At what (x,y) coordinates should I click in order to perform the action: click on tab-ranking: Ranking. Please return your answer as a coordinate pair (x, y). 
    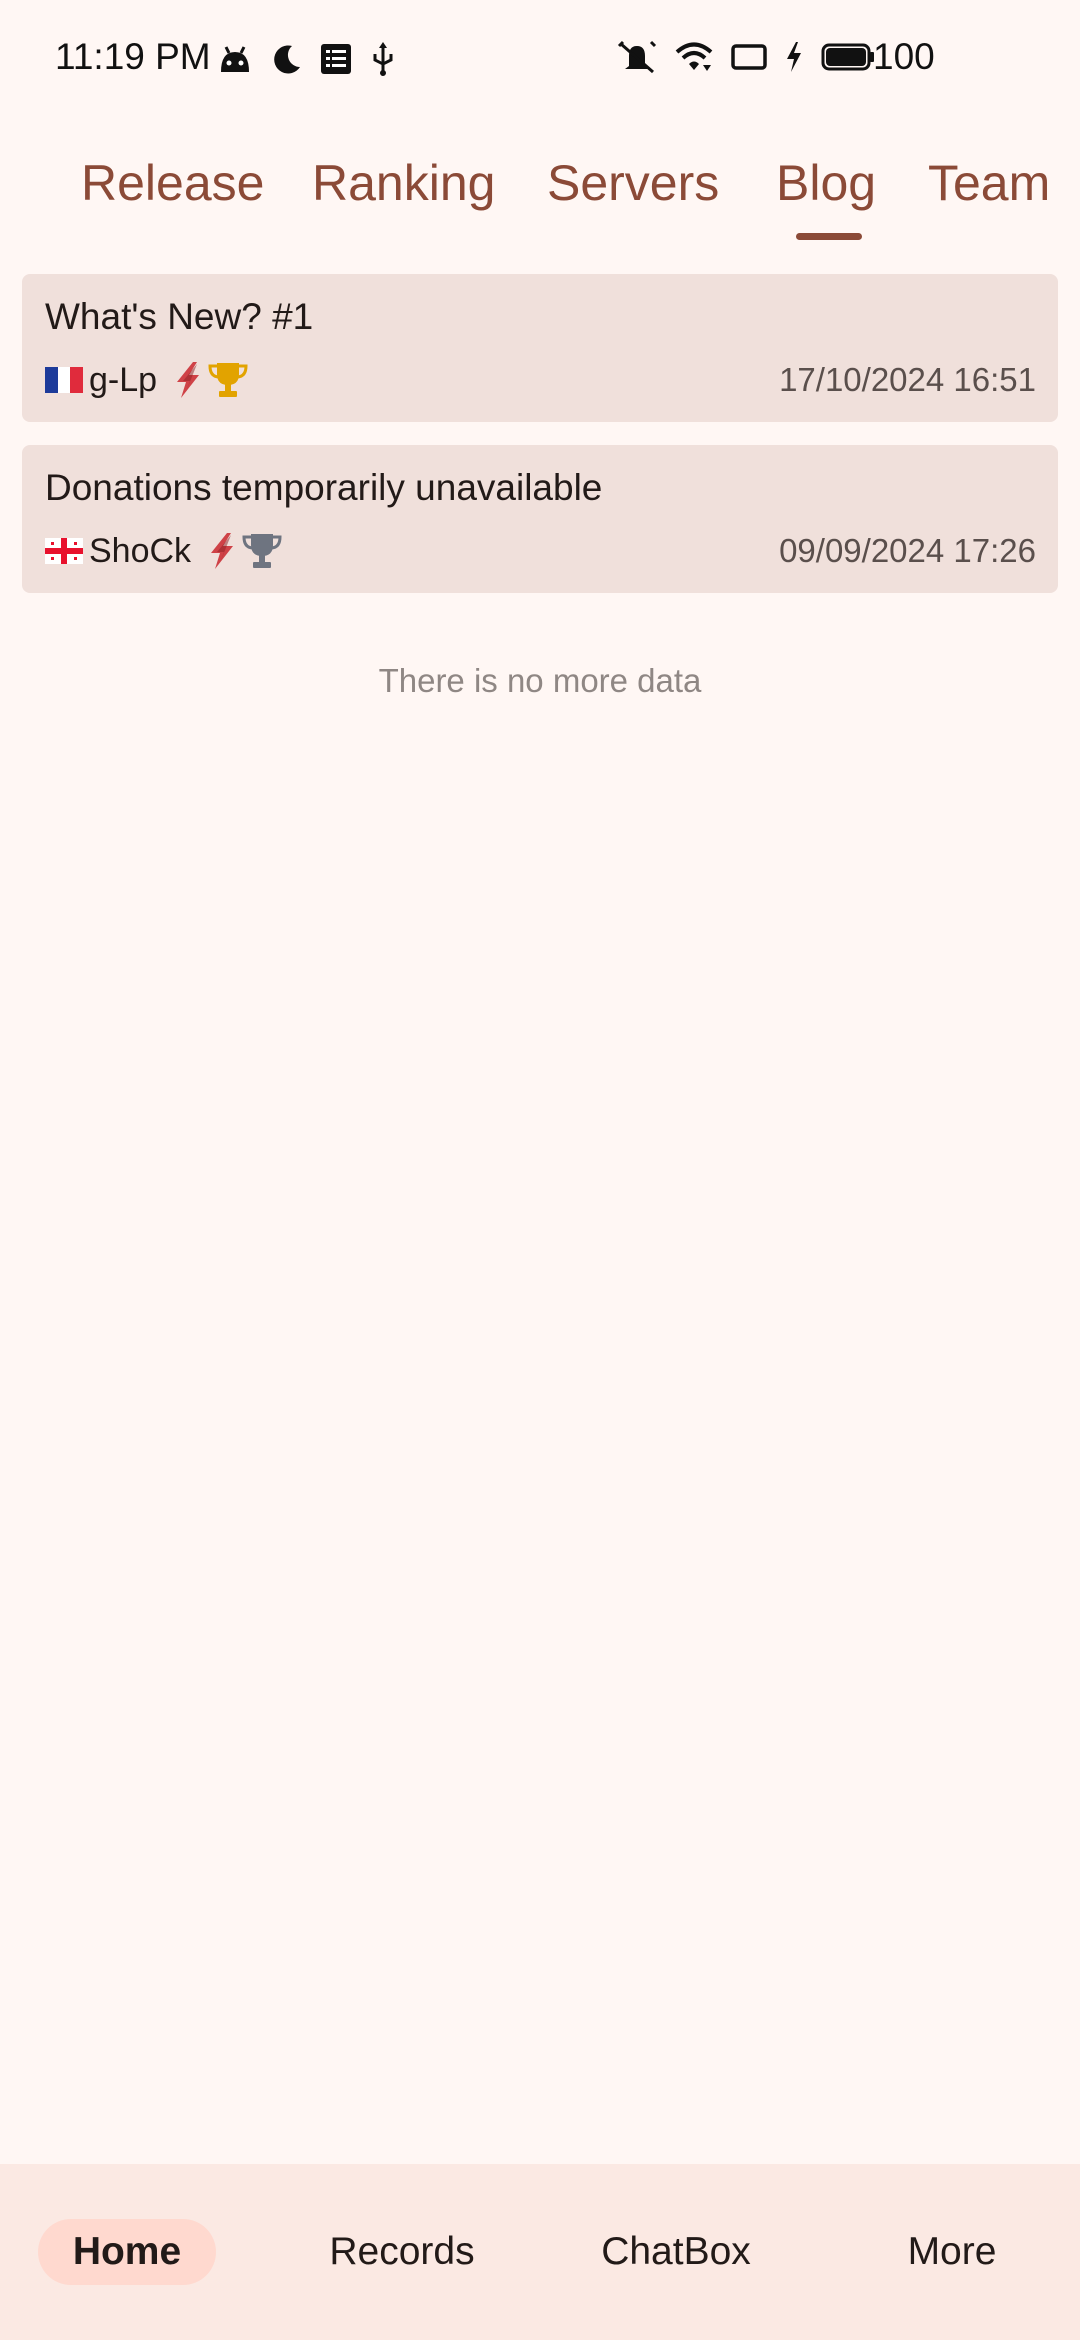
    Looking at the image, I should click on (403, 183).